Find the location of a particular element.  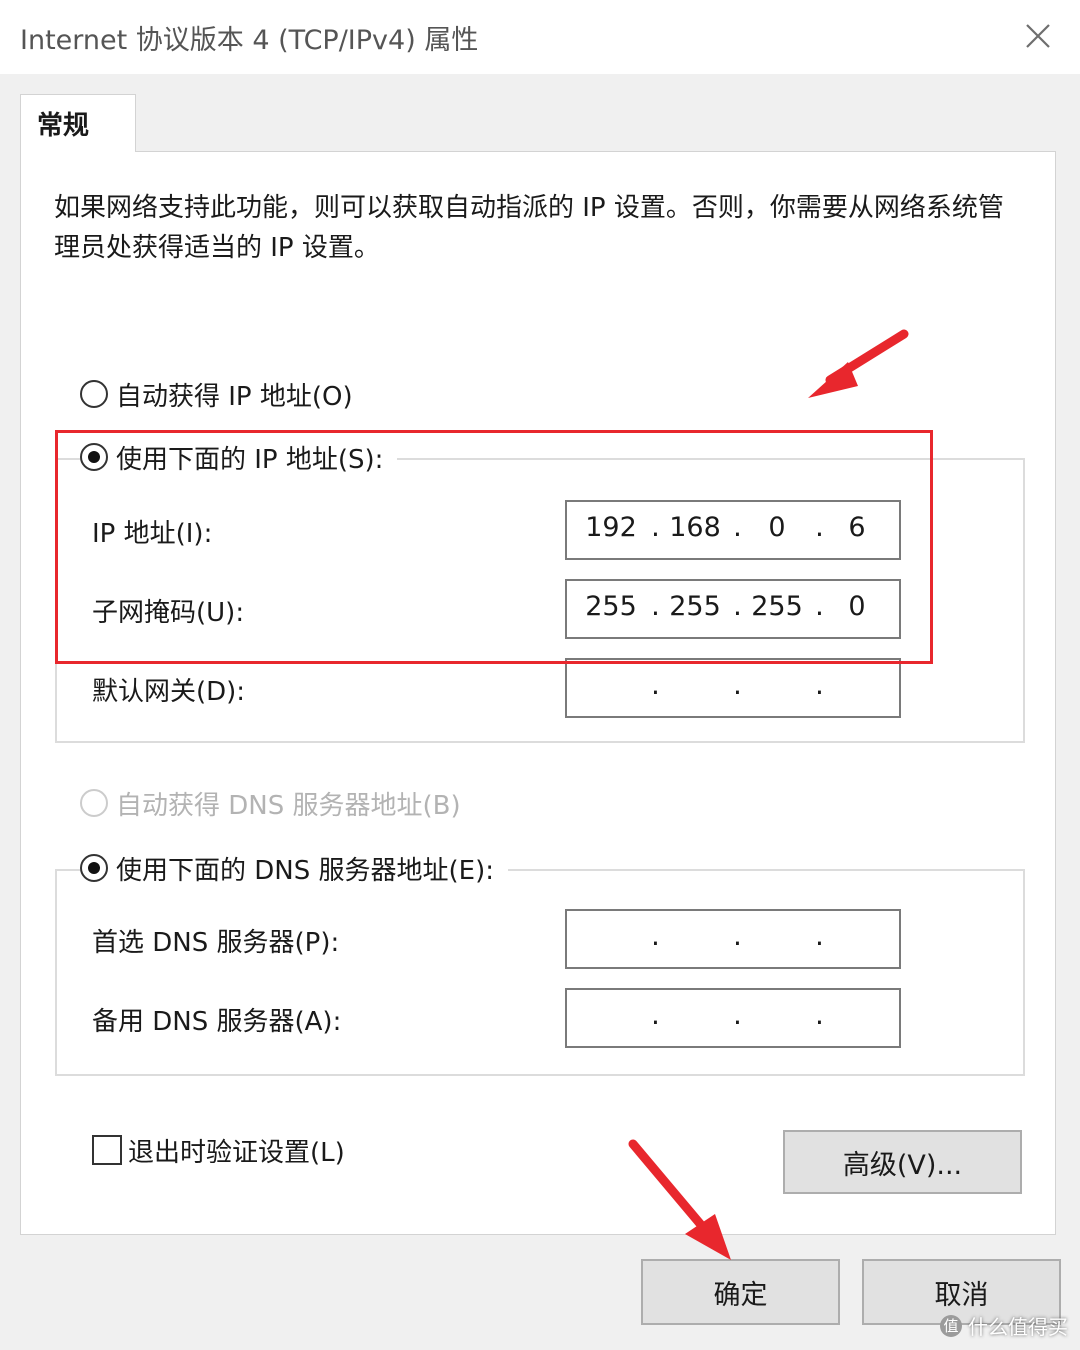

validate-settings-label: 退出时验证设置(L) is located at coordinates (236, 1152).